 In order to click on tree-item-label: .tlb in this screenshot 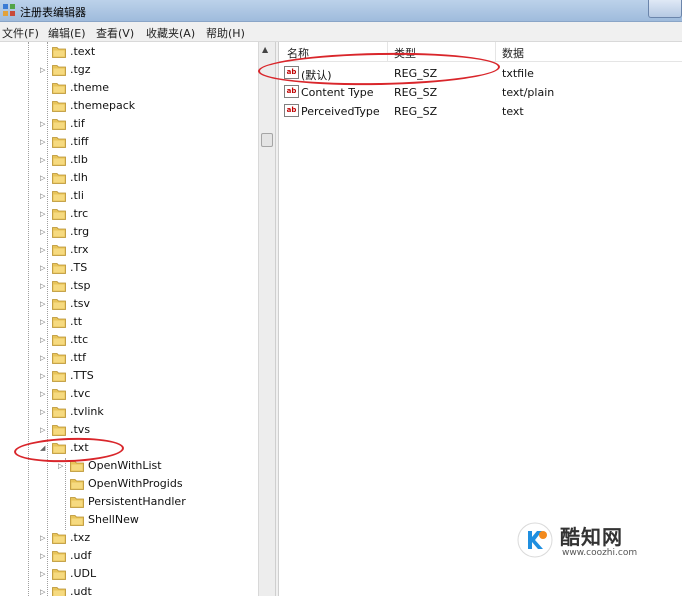, I will do `click(79, 159)`.